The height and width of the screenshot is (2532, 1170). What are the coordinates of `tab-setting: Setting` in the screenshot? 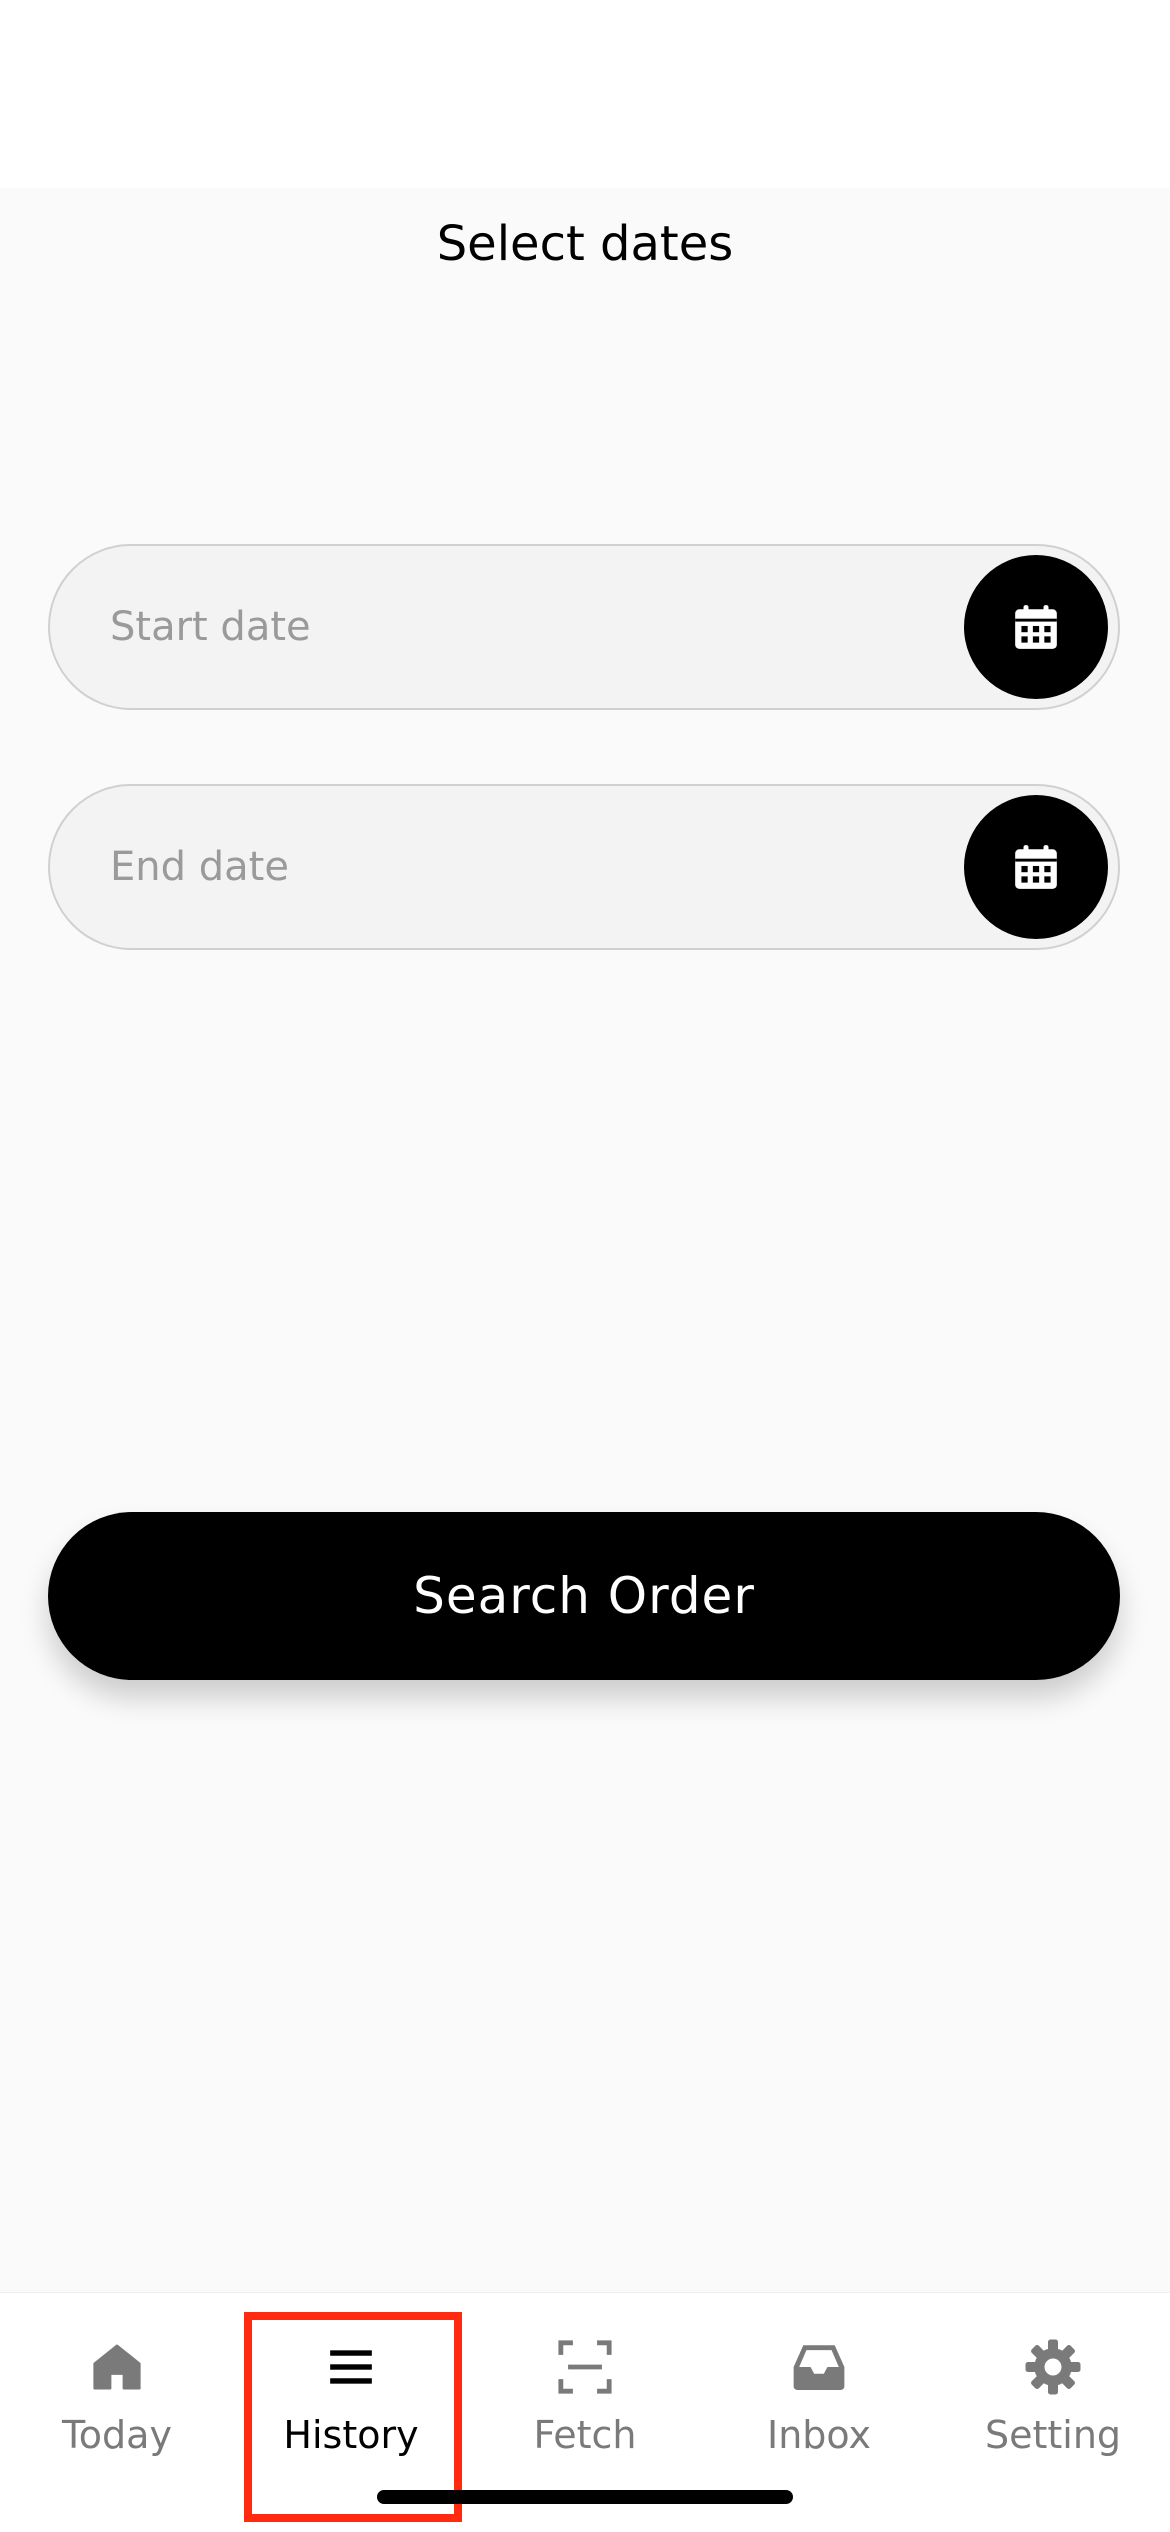 It's located at (1053, 2393).